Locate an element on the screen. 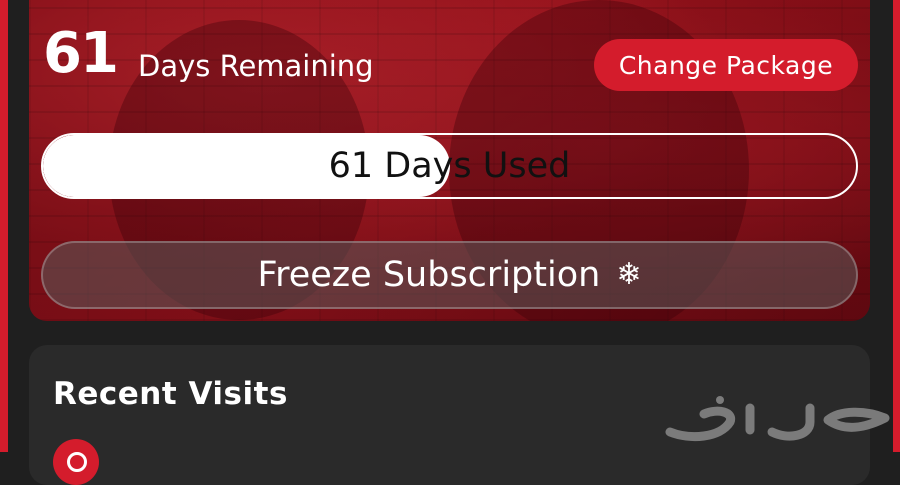 The height and width of the screenshot is (485, 900). days-used-progress-bar: 61 Days Used is located at coordinates (449, 166).